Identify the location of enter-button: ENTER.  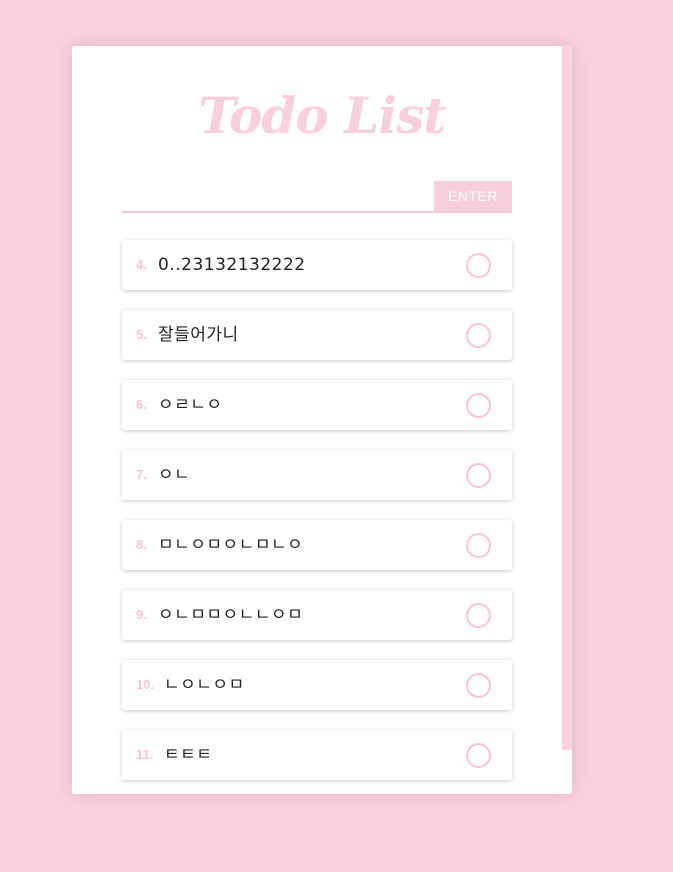
(473, 196).